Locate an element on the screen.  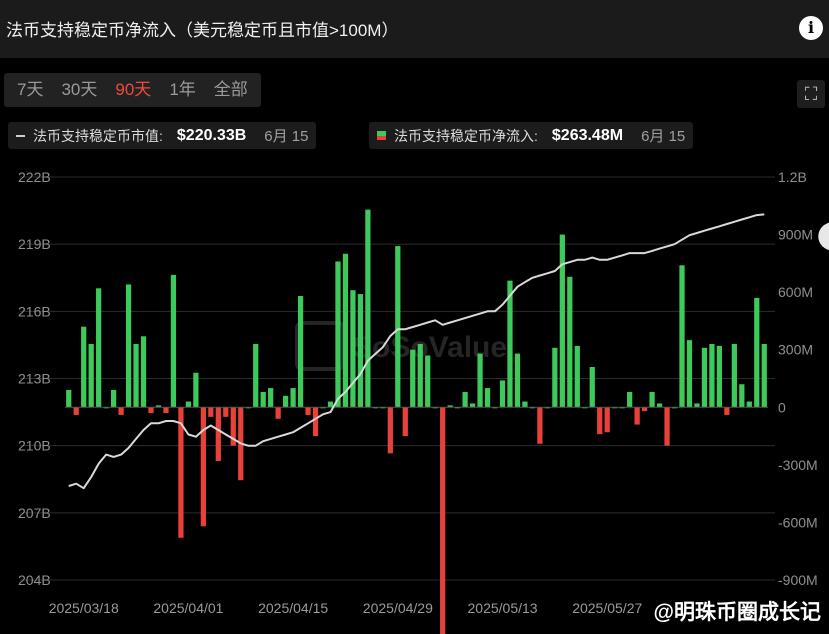
right-axis-tick: 0 is located at coordinates (782, 407).